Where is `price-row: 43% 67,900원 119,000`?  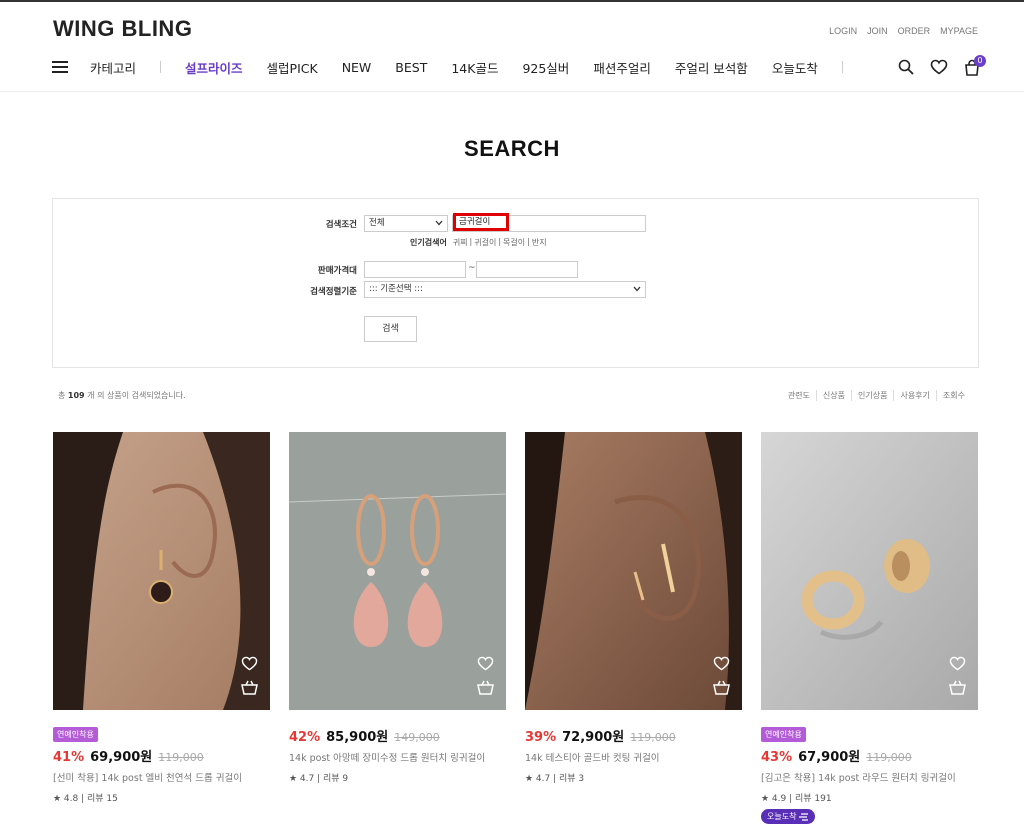 price-row: 43% 67,900원 119,000 is located at coordinates (869, 755).